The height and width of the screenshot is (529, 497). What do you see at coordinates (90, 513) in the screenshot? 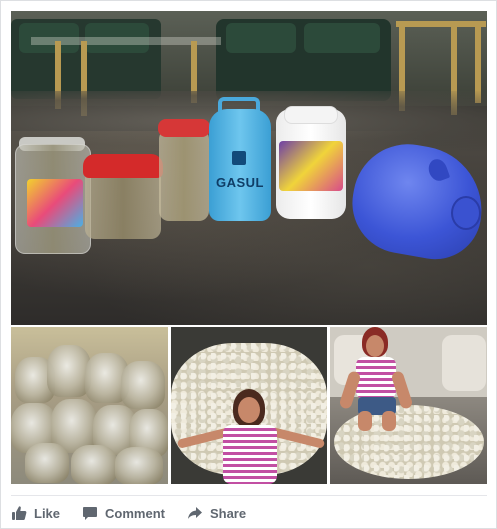
I see `speech-bubble-icon` at bounding box center [90, 513].